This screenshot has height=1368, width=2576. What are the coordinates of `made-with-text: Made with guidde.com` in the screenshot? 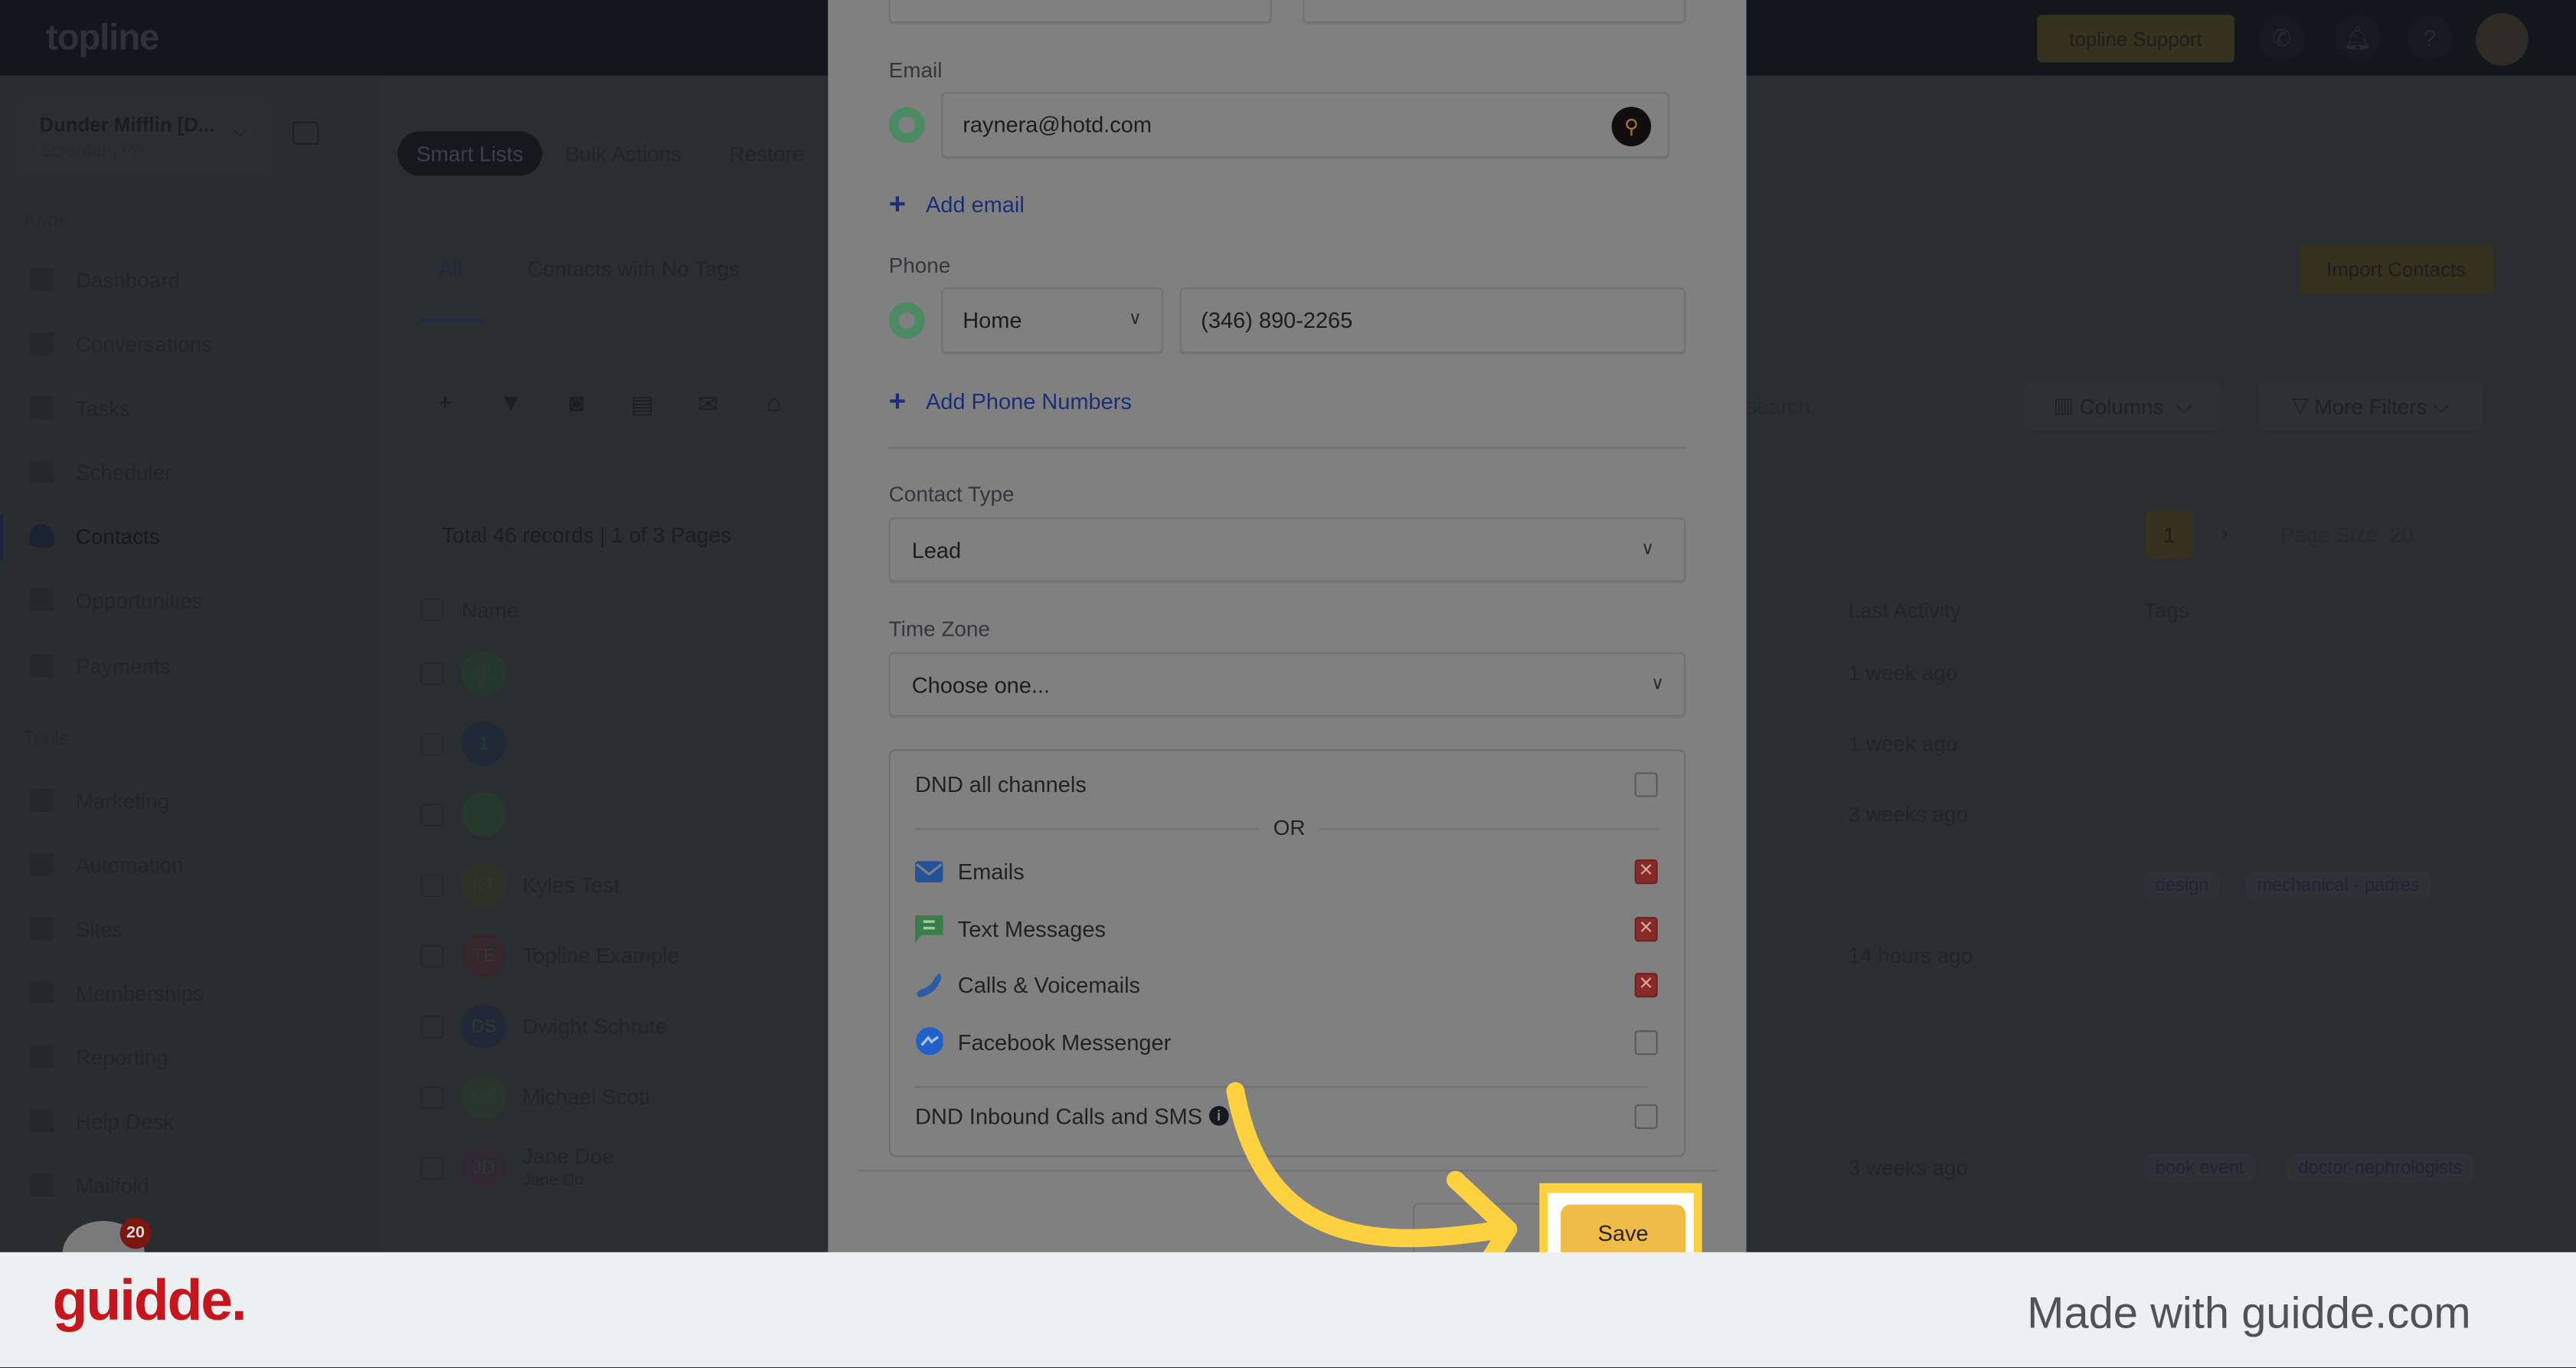 It's located at (2249, 1313).